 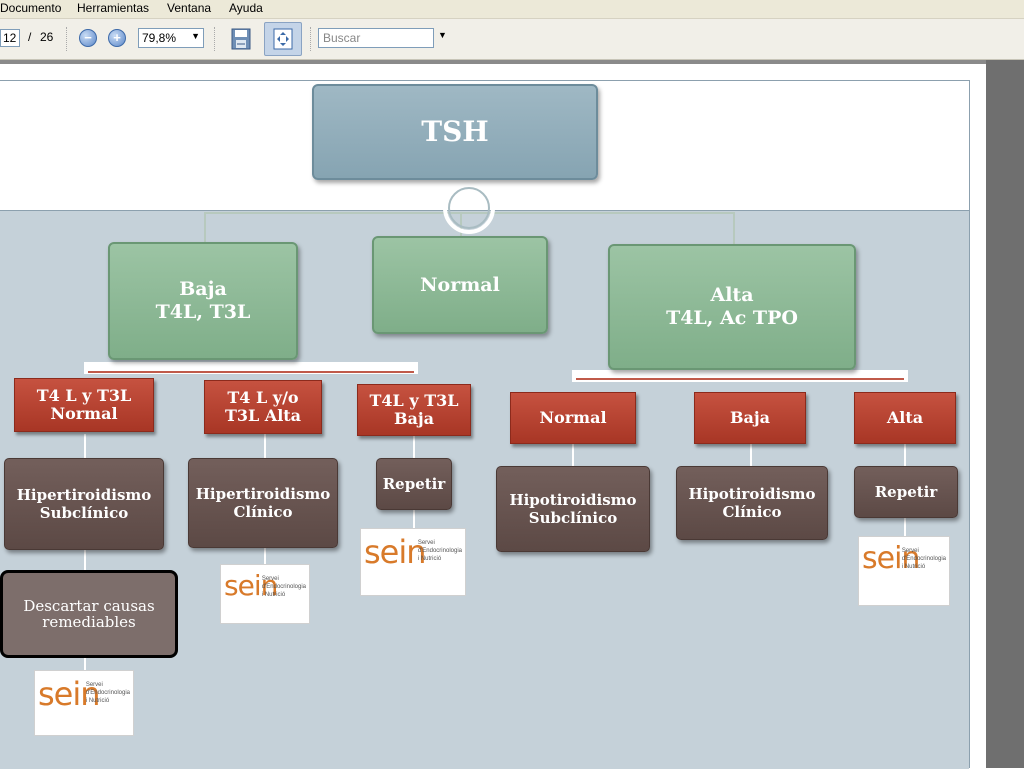 I want to click on node-label: Alta T4L, Ac TPO, so click(x=732, y=306).